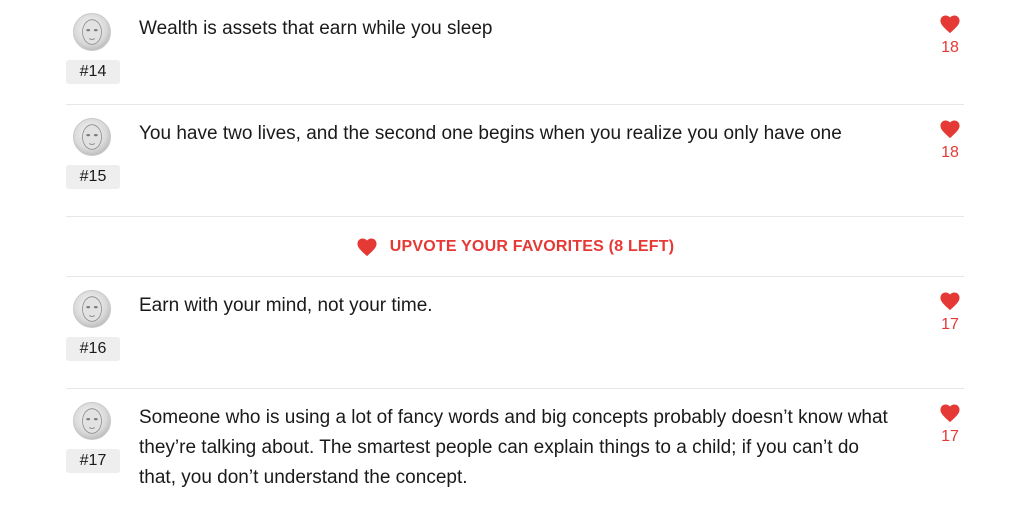 This screenshot has width=1024, height=512. What do you see at coordinates (93, 72) in the screenshot?
I see `rank-badge: #14` at bounding box center [93, 72].